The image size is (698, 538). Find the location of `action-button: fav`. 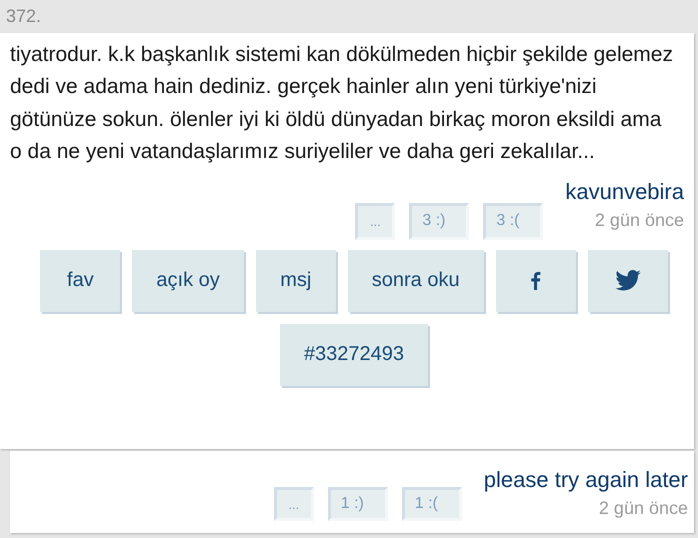

action-button: fav is located at coordinates (80, 281).